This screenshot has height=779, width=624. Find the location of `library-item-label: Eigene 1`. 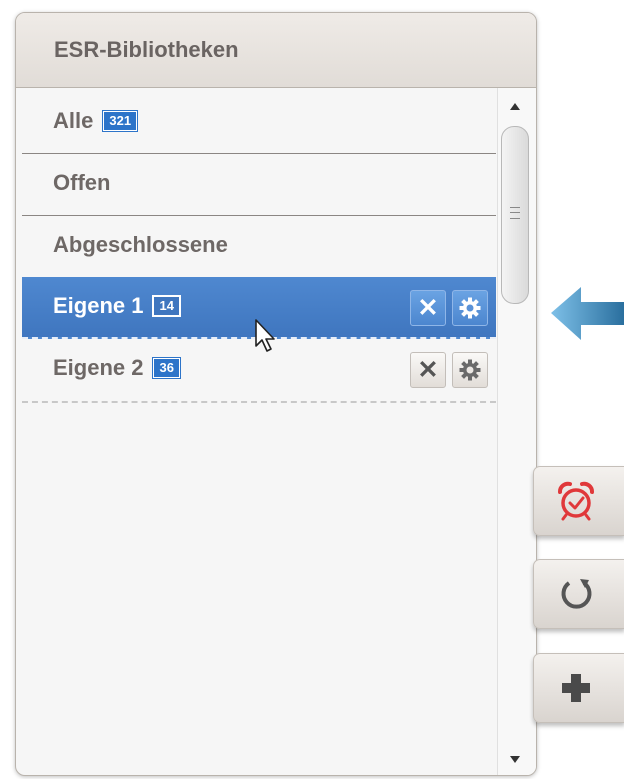

library-item-label: Eigene 1 is located at coordinates (98, 305).